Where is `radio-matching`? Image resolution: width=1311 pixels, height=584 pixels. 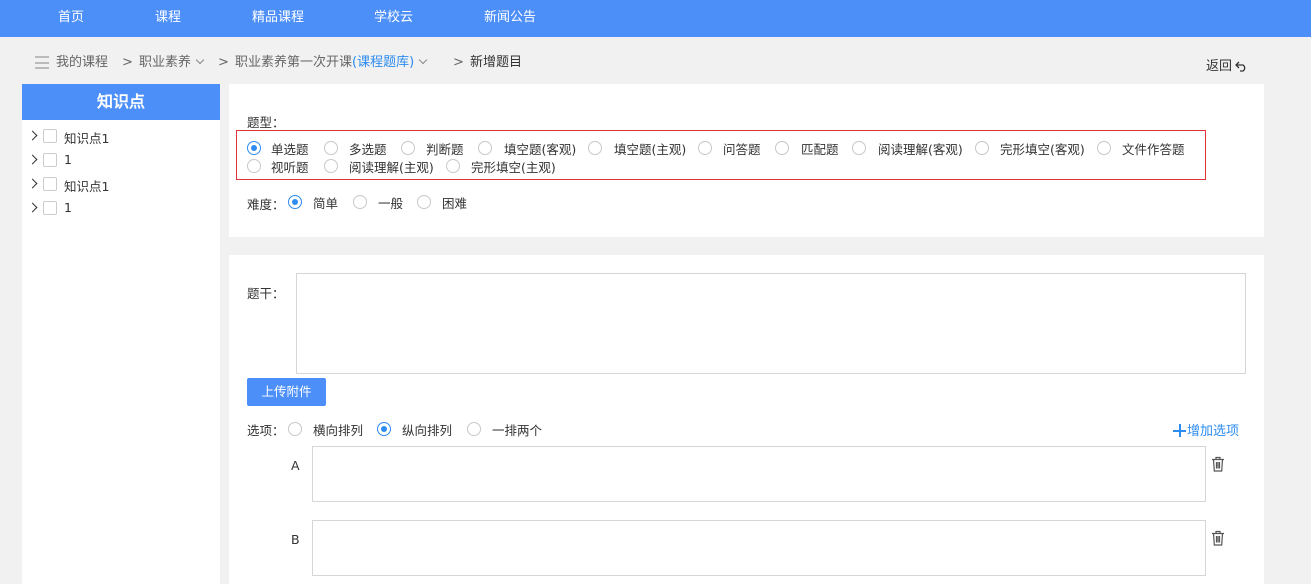 radio-matching is located at coordinates (782, 148).